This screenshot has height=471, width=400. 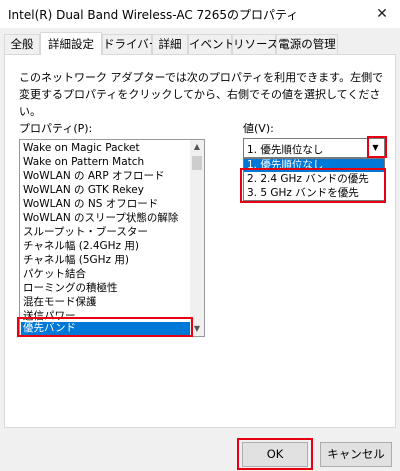 I want to click on list-item: WoWLAN の NS オフロード, so click(x=107, y=204).